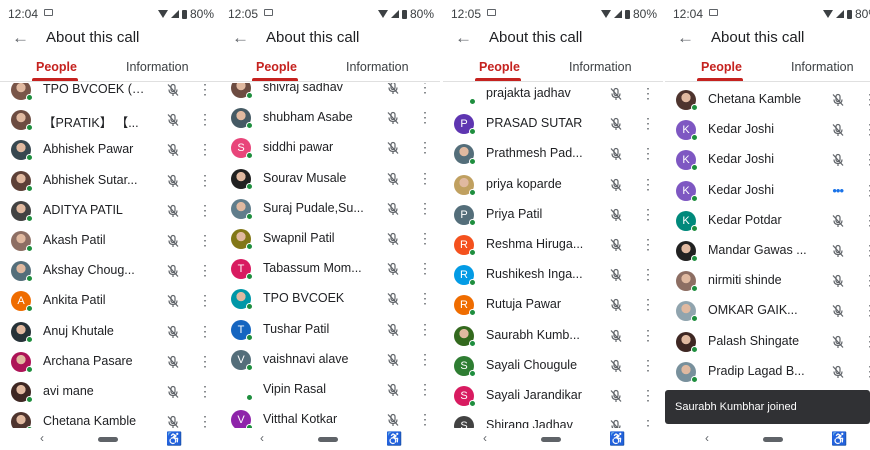 Image resolution: width=870 pixels, height=450 pixels. I want to click on participant-row: Vvaishnavi alave ⋮, so click(330, 360).